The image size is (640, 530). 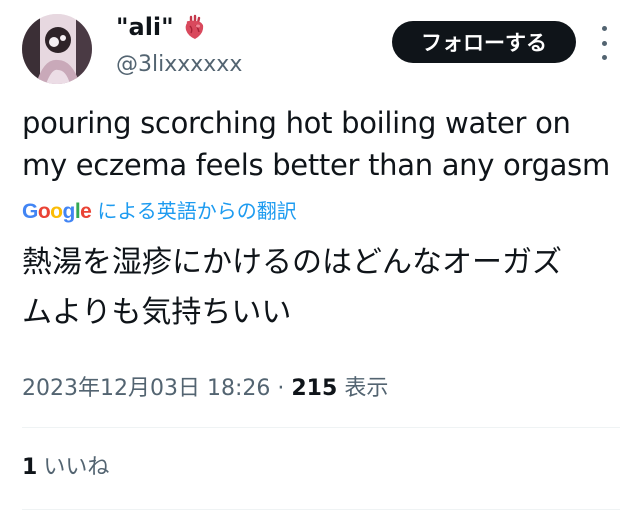 What do you see at coordinates (157, 312) in the screenshot?
I see `translated-text-line: ムよりも気持ちいい` at bounding box center [157, 312].